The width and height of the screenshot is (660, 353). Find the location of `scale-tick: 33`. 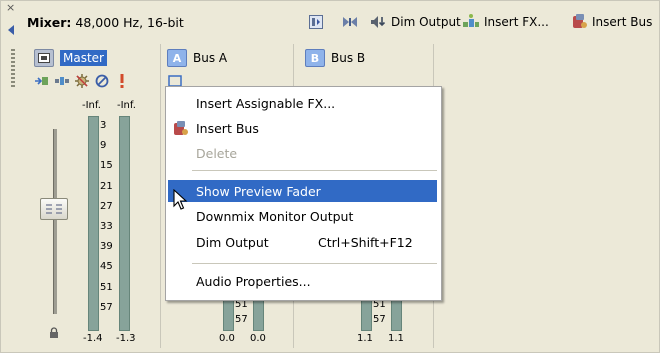

scale-tick: 33 is located at coordinates (106, 227).